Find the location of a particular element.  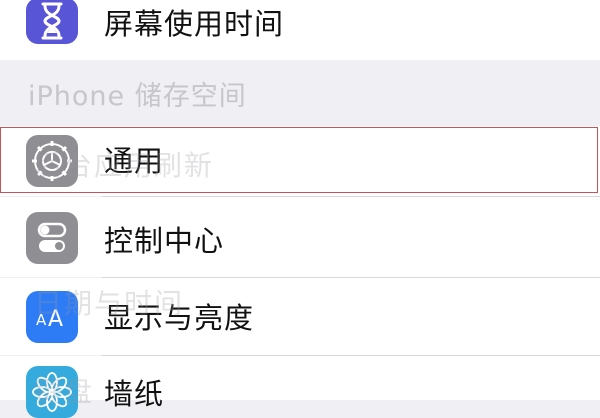

toggle-icon is located at coordinates (52, 238).